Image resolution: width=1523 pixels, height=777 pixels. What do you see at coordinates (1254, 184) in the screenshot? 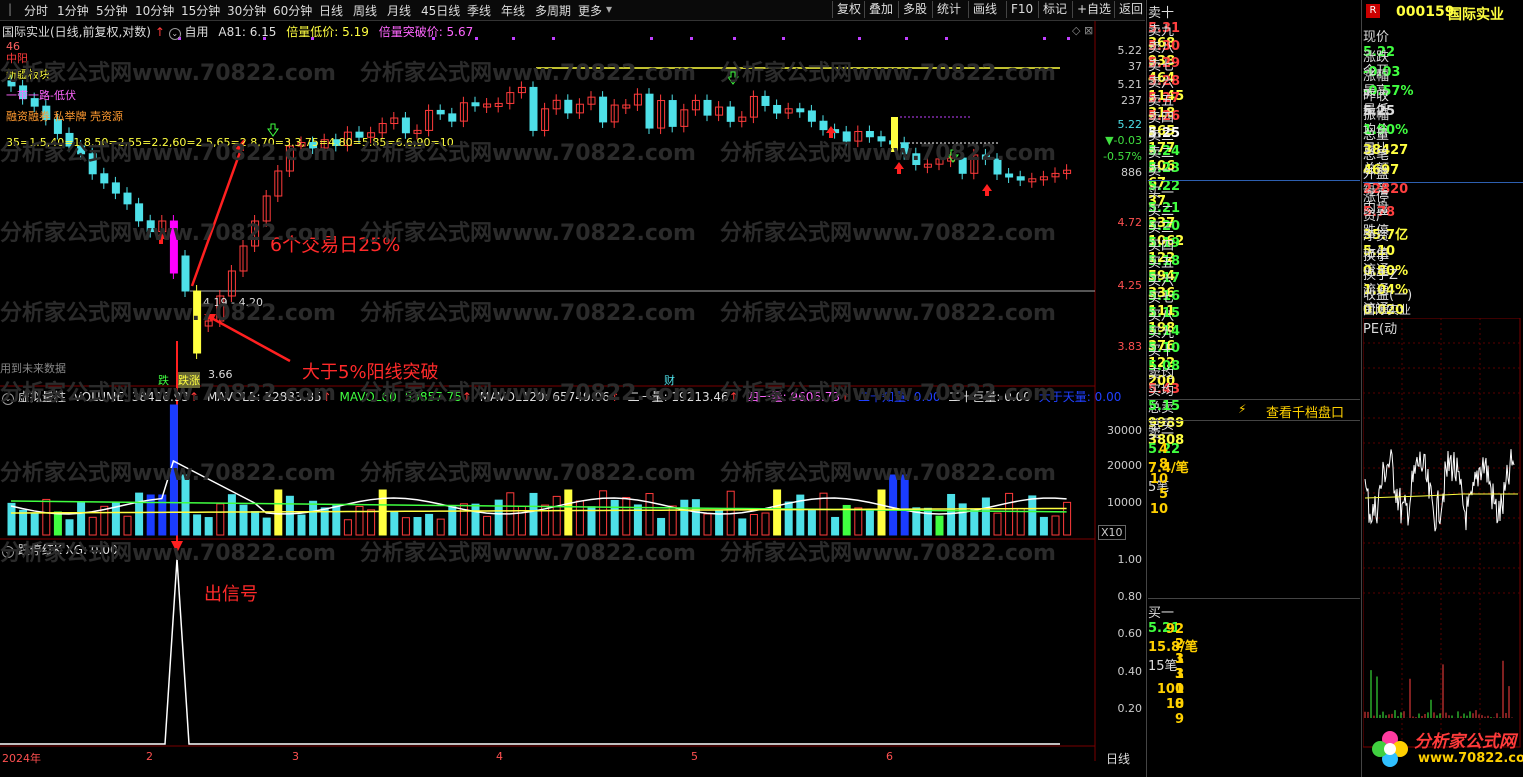
I see `order-book-row: 卖一 5.22 37` at bounding box center [1254, 184].